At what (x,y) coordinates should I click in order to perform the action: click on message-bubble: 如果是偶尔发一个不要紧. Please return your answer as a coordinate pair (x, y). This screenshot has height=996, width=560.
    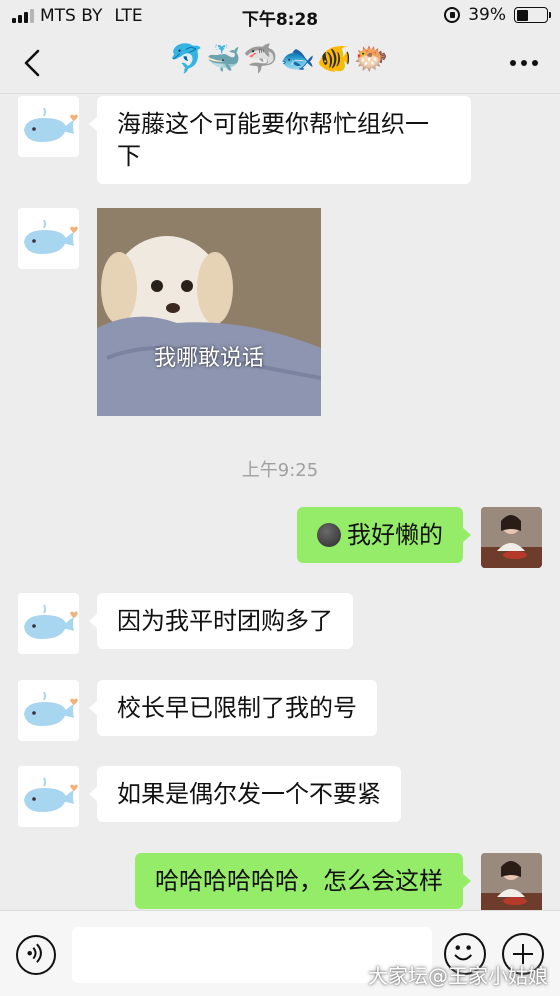
    Looking at the image, I should click on (245, 794).